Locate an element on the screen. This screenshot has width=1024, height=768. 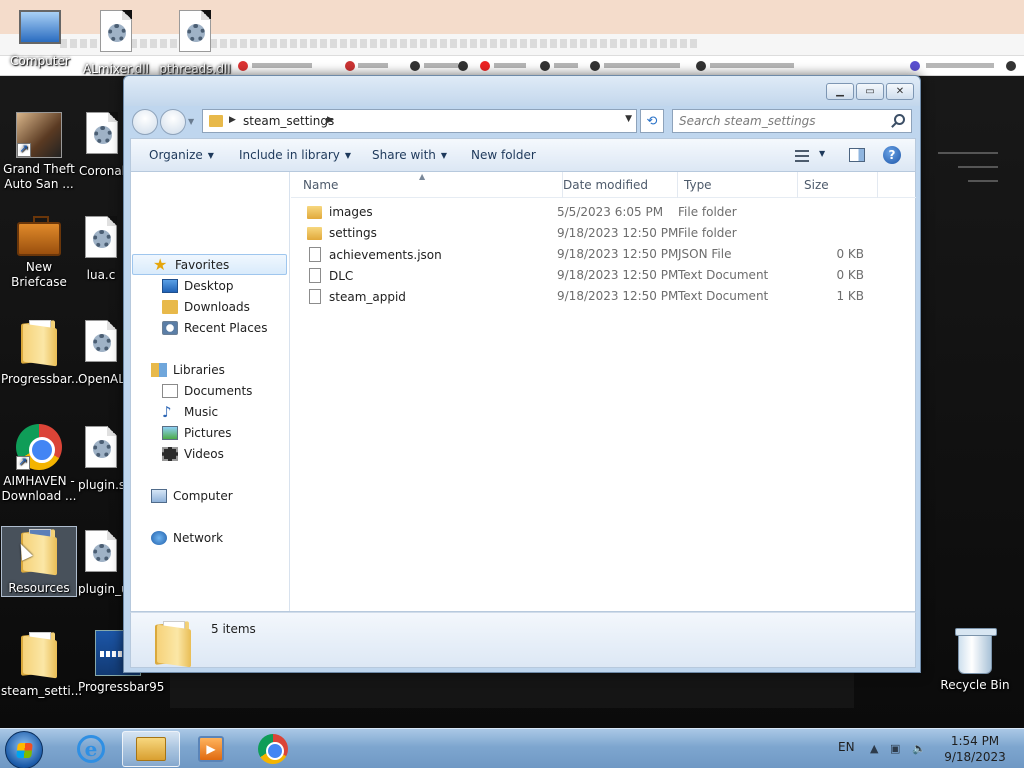
nav-videos: Videos is located at coordinates (177, 453).